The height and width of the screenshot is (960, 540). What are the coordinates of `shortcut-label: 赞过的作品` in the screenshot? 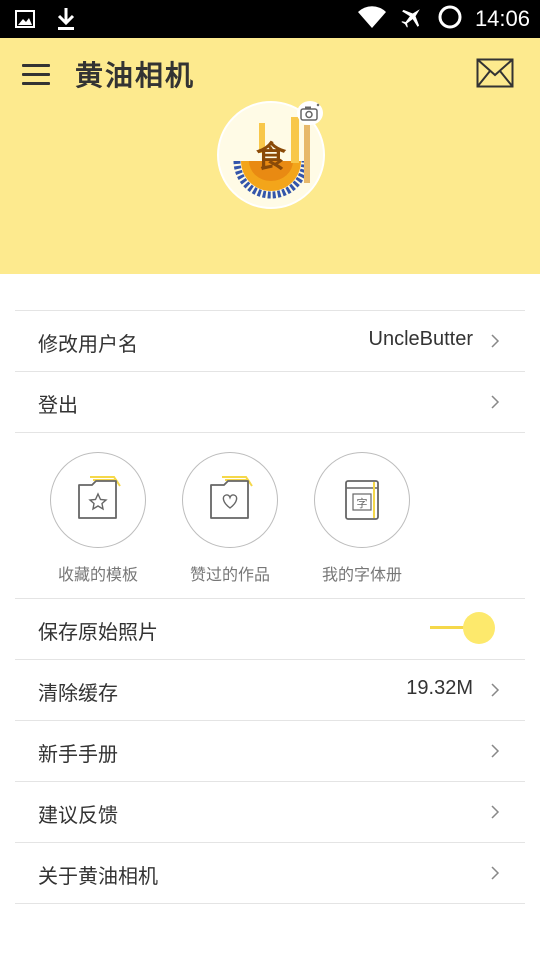 It's located at (229, 574).